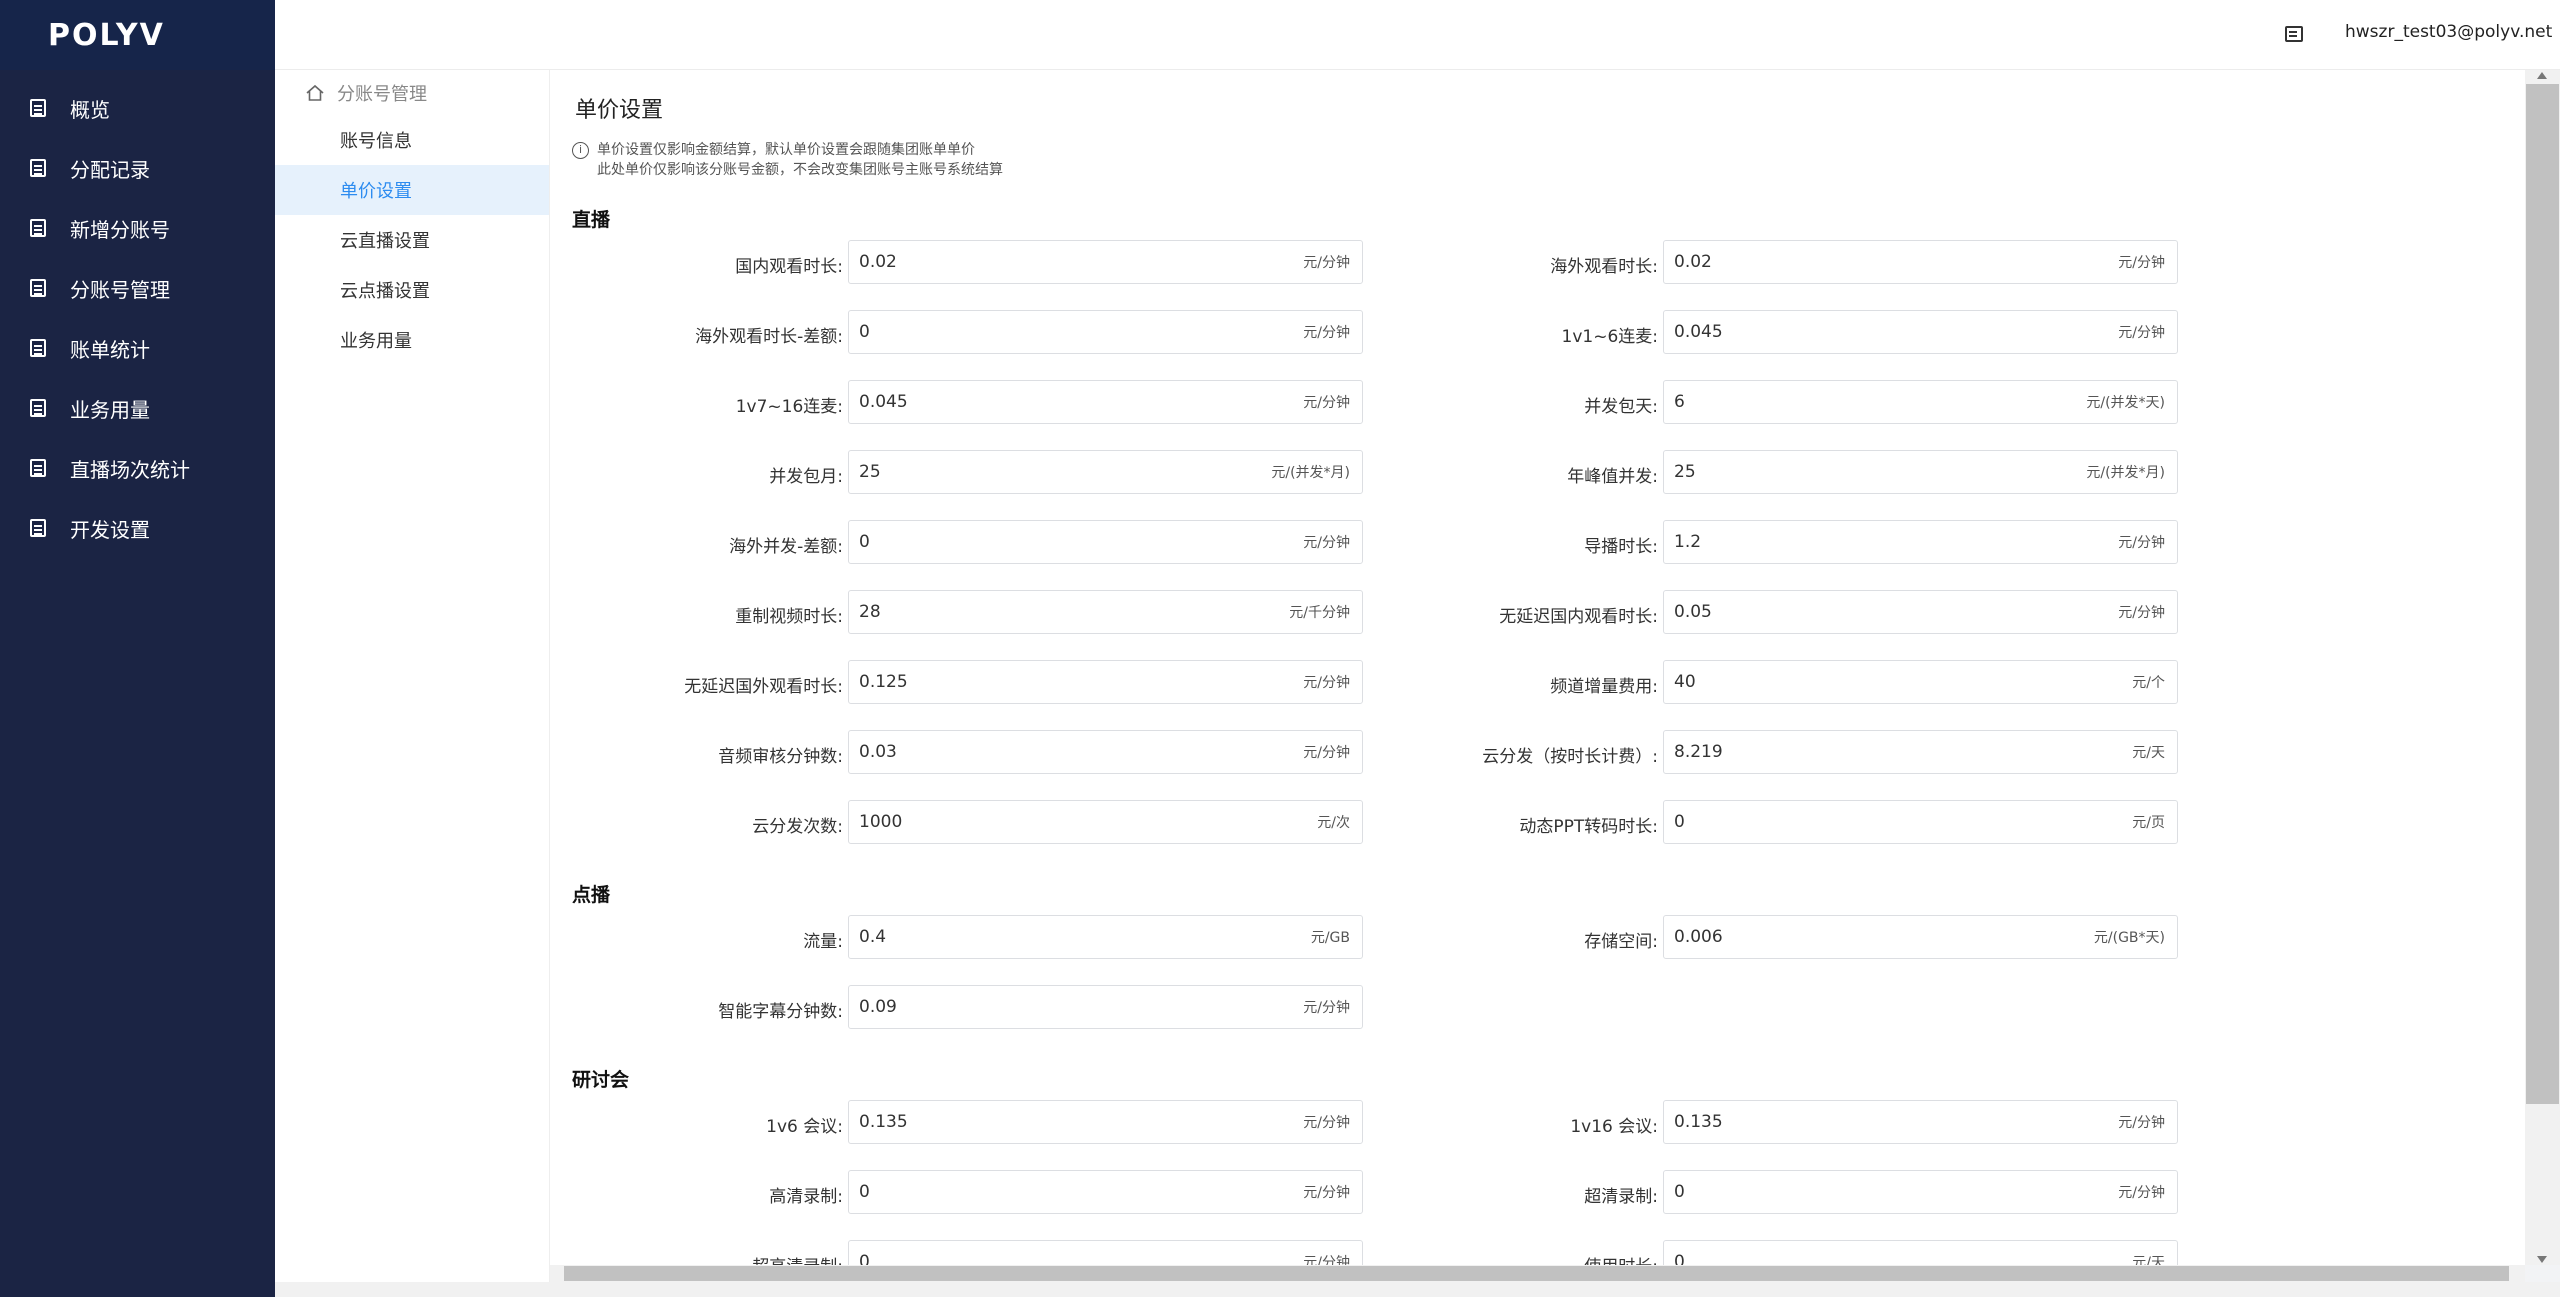  I want to click on price-input-value: 1.2, so click(1687, 542).